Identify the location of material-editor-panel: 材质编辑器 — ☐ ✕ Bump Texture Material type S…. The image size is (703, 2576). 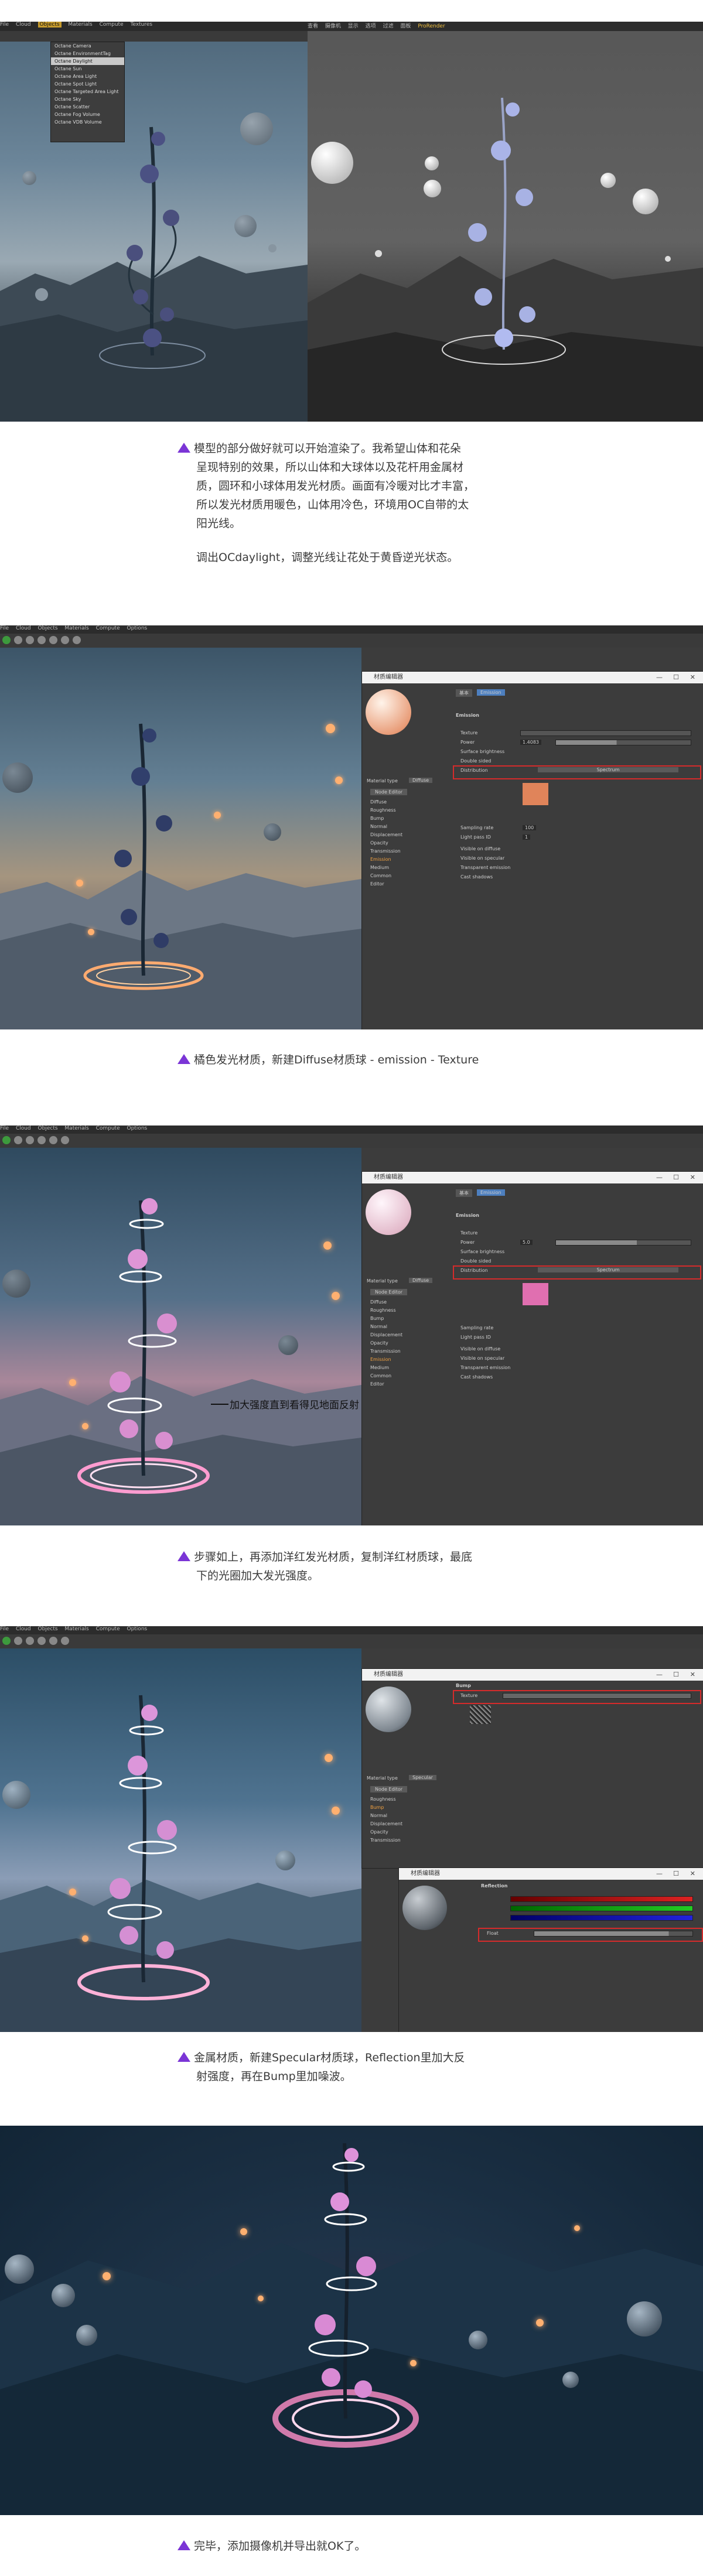
(532, 1769).